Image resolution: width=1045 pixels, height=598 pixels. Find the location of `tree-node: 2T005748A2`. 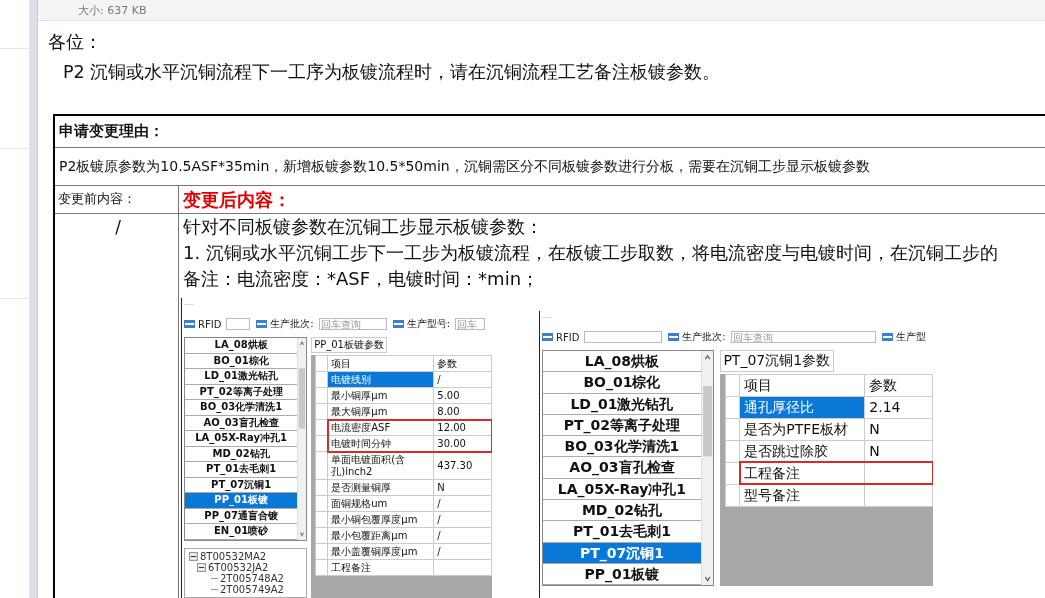

tree-node: 2T005748A2 is located at coordinates (252, 578).